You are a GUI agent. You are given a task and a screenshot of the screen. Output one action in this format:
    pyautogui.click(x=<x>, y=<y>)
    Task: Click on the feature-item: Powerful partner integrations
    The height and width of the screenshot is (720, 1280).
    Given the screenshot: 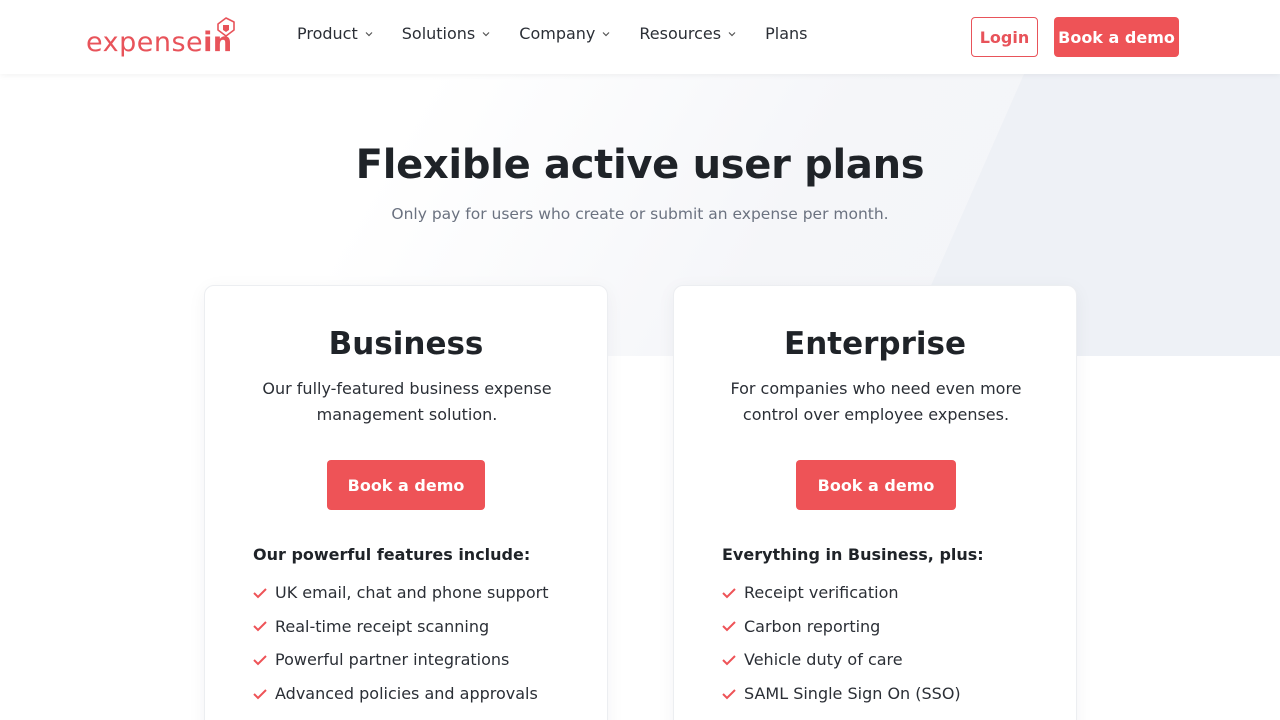 What is the action you would take?
    pyautogui.click(x=400, y=660)
    